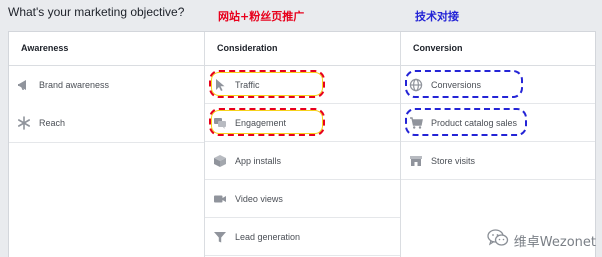 The width and height of the screenshot is (602, 257). What do you see at coordinates (96, 12) in the screenshot?
I see `page-title: What's your marketing objective?` at bounding box center [96, 12].